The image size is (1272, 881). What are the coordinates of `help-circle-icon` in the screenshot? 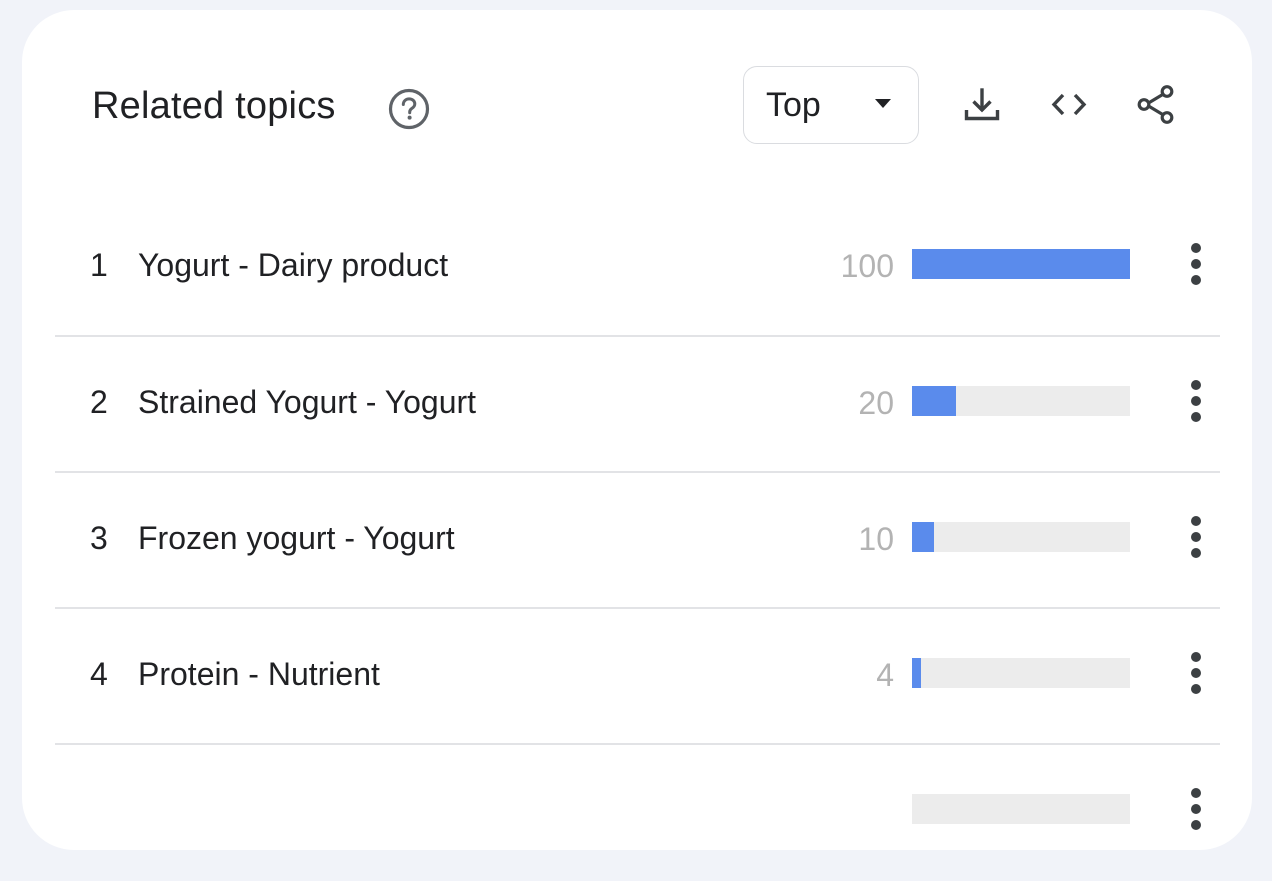 It's located at (409, 109).